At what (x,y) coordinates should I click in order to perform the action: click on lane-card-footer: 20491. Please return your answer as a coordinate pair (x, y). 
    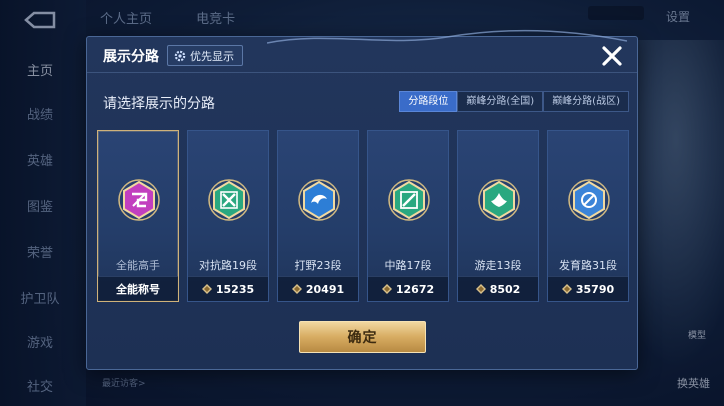
    Looking at the image, I should click on (318, 288).